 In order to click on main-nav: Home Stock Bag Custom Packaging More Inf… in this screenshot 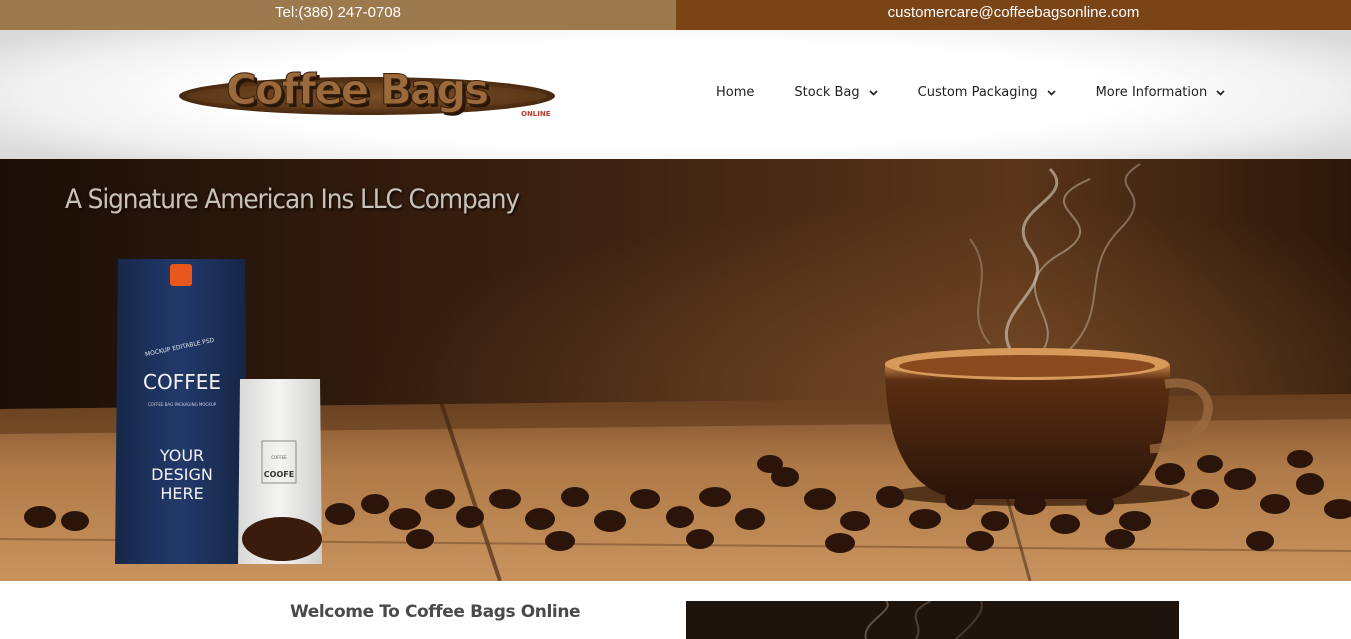, I will do `click(970, 92)`.